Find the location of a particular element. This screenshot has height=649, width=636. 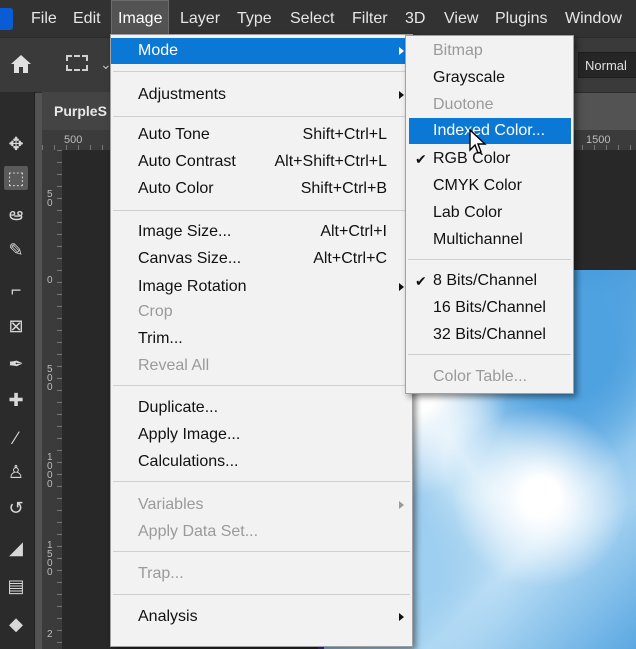

ruler-label: 1 5 0 0 is located at coordinates (50, 559).